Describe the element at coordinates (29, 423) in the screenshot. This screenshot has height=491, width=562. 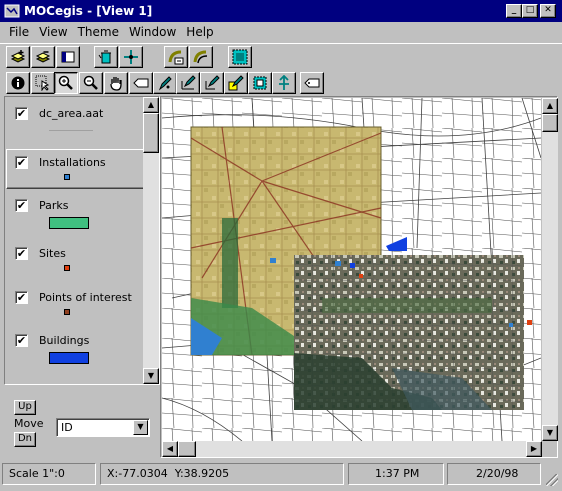
I see `move-label: Move` at that location.